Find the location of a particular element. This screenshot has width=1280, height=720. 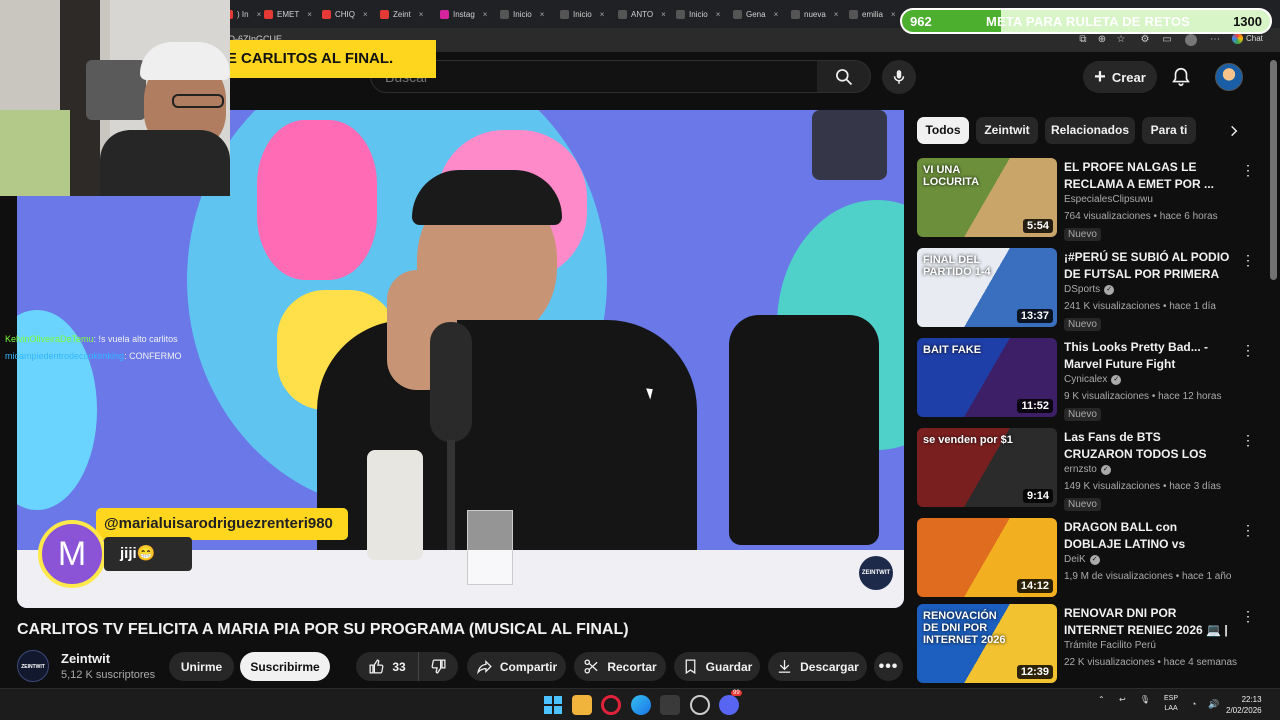

search-button is located at coordinates (844, 76).